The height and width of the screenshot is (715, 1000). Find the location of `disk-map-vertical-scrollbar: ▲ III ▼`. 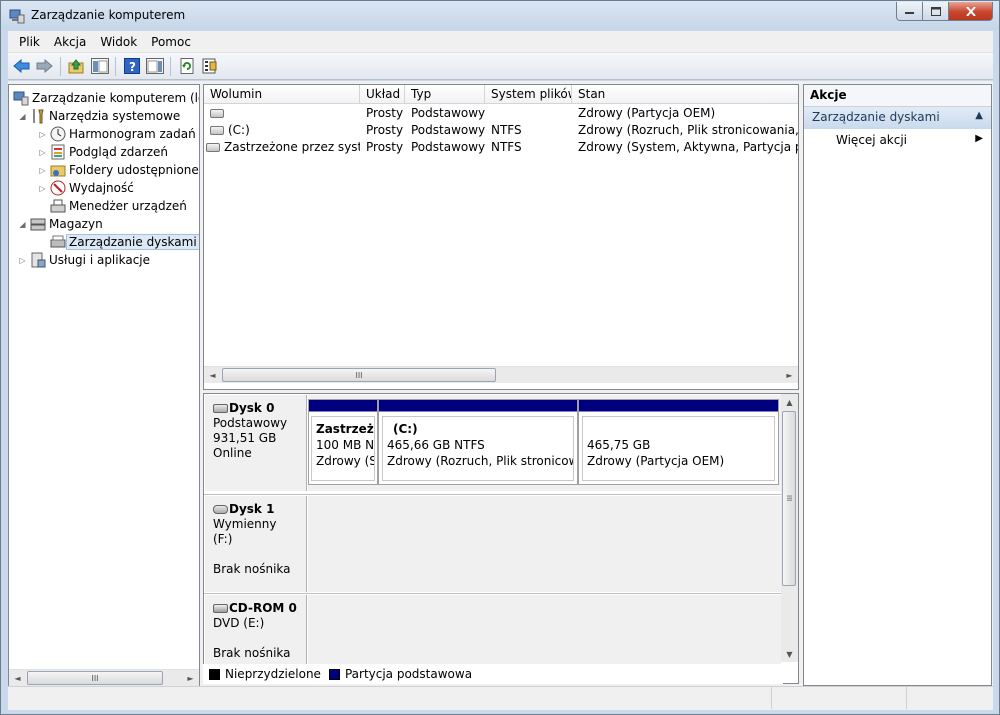

disk-map-vertical-scrollbar: ▲ III ▼ is located at coordinates (789, 528).